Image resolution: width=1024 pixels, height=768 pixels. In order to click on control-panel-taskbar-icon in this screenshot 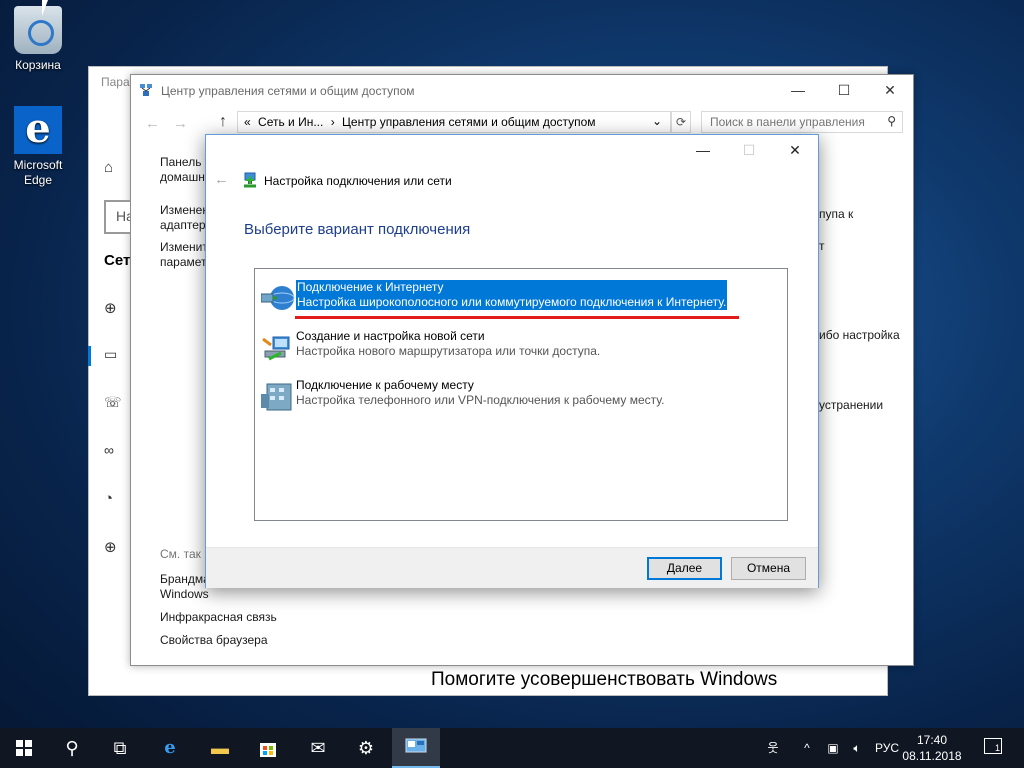, I will do `click(416, 748)`.